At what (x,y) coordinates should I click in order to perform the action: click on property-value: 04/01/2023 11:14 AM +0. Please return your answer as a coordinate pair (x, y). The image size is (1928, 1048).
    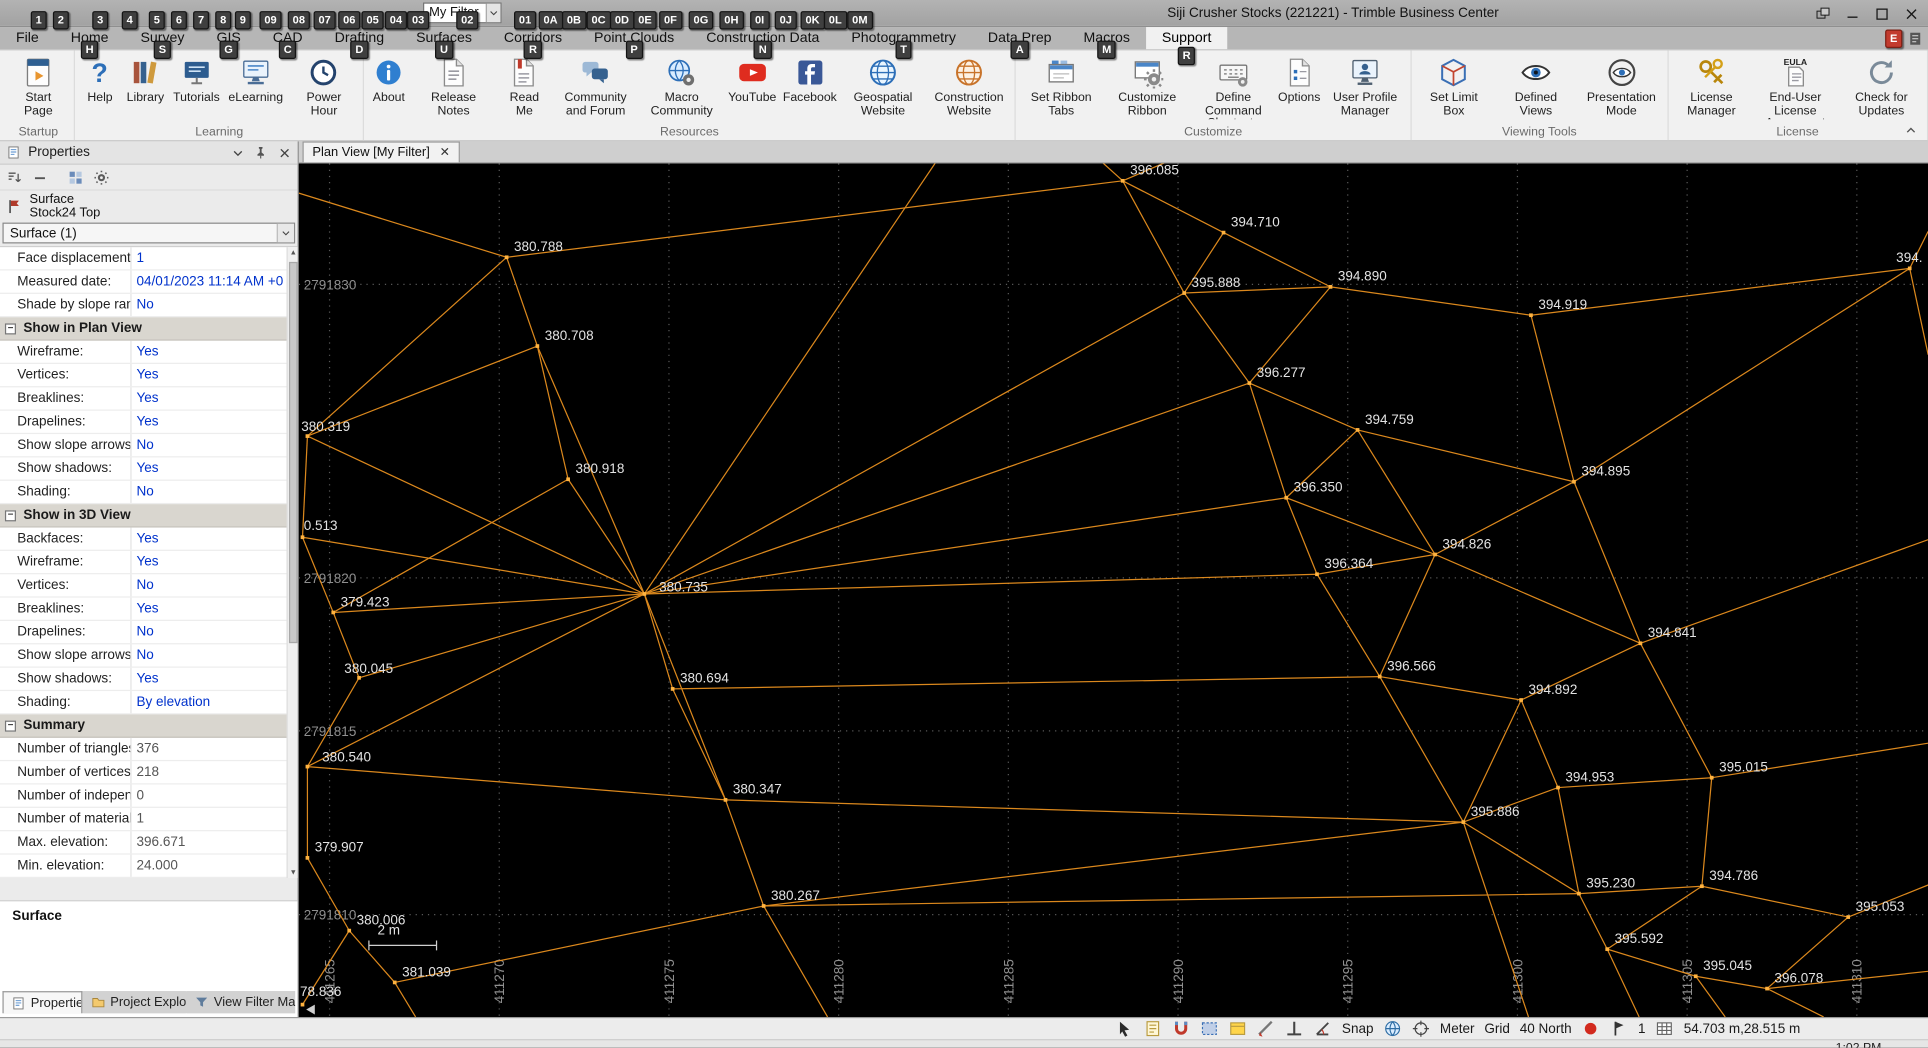
    Looking at the image, I should click on (208, 281).